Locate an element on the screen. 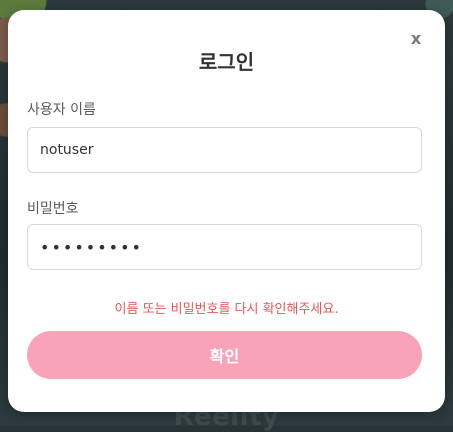 The height and width of the screenshot is (432, 453). confirm-button: 확인 is located at coordinates (224, 355).